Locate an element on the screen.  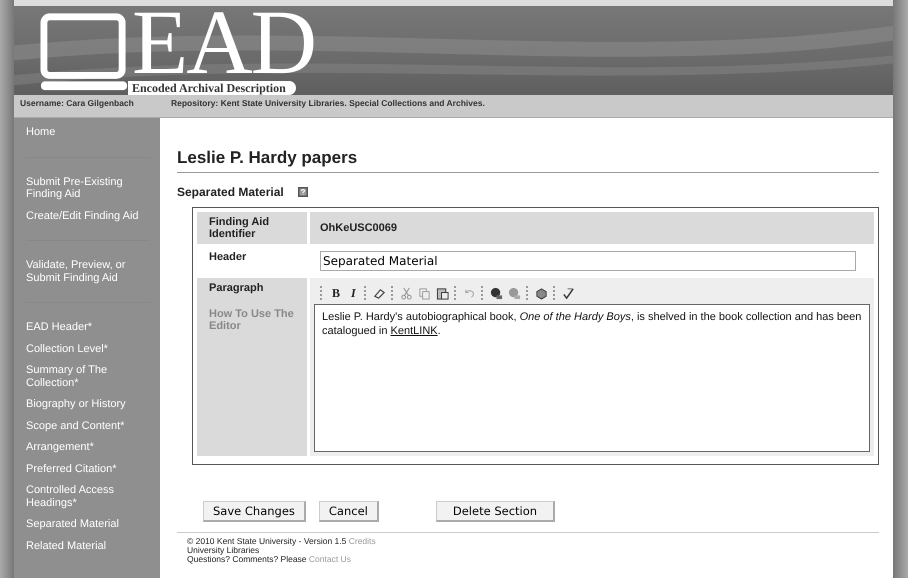
sidebar-link: Controlled Access Headings* is located at coordinates (88, 496).